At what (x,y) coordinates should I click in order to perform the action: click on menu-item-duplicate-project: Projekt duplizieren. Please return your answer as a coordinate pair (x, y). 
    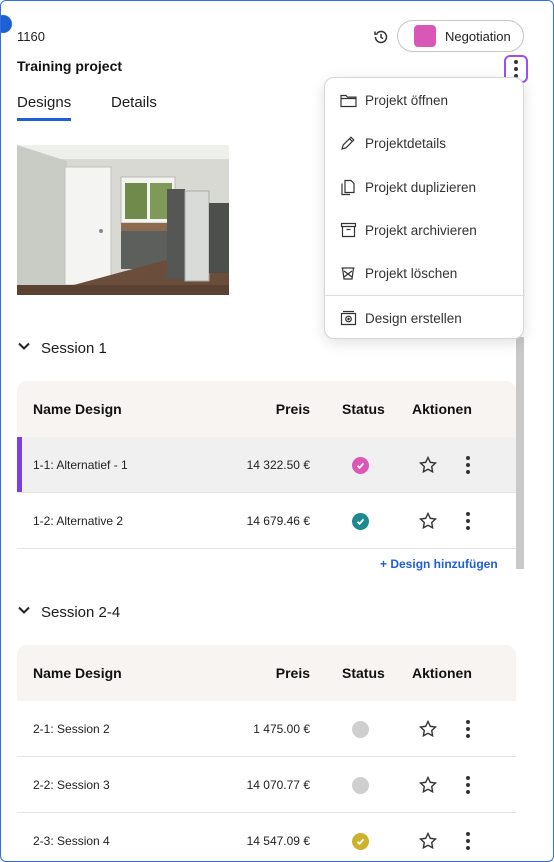
    Looking at the image, I should click on (425, 187).